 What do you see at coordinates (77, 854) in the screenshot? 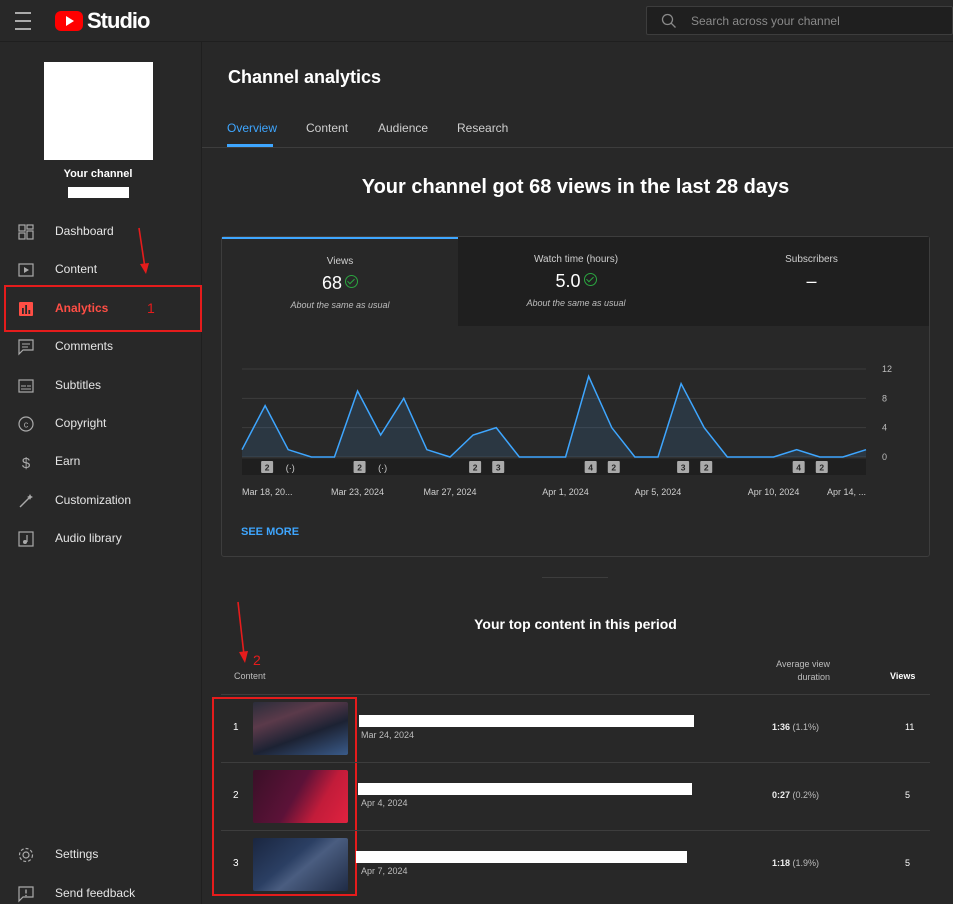
I see `sidebar-item-label: Settings` at bounding box center [77, 854].